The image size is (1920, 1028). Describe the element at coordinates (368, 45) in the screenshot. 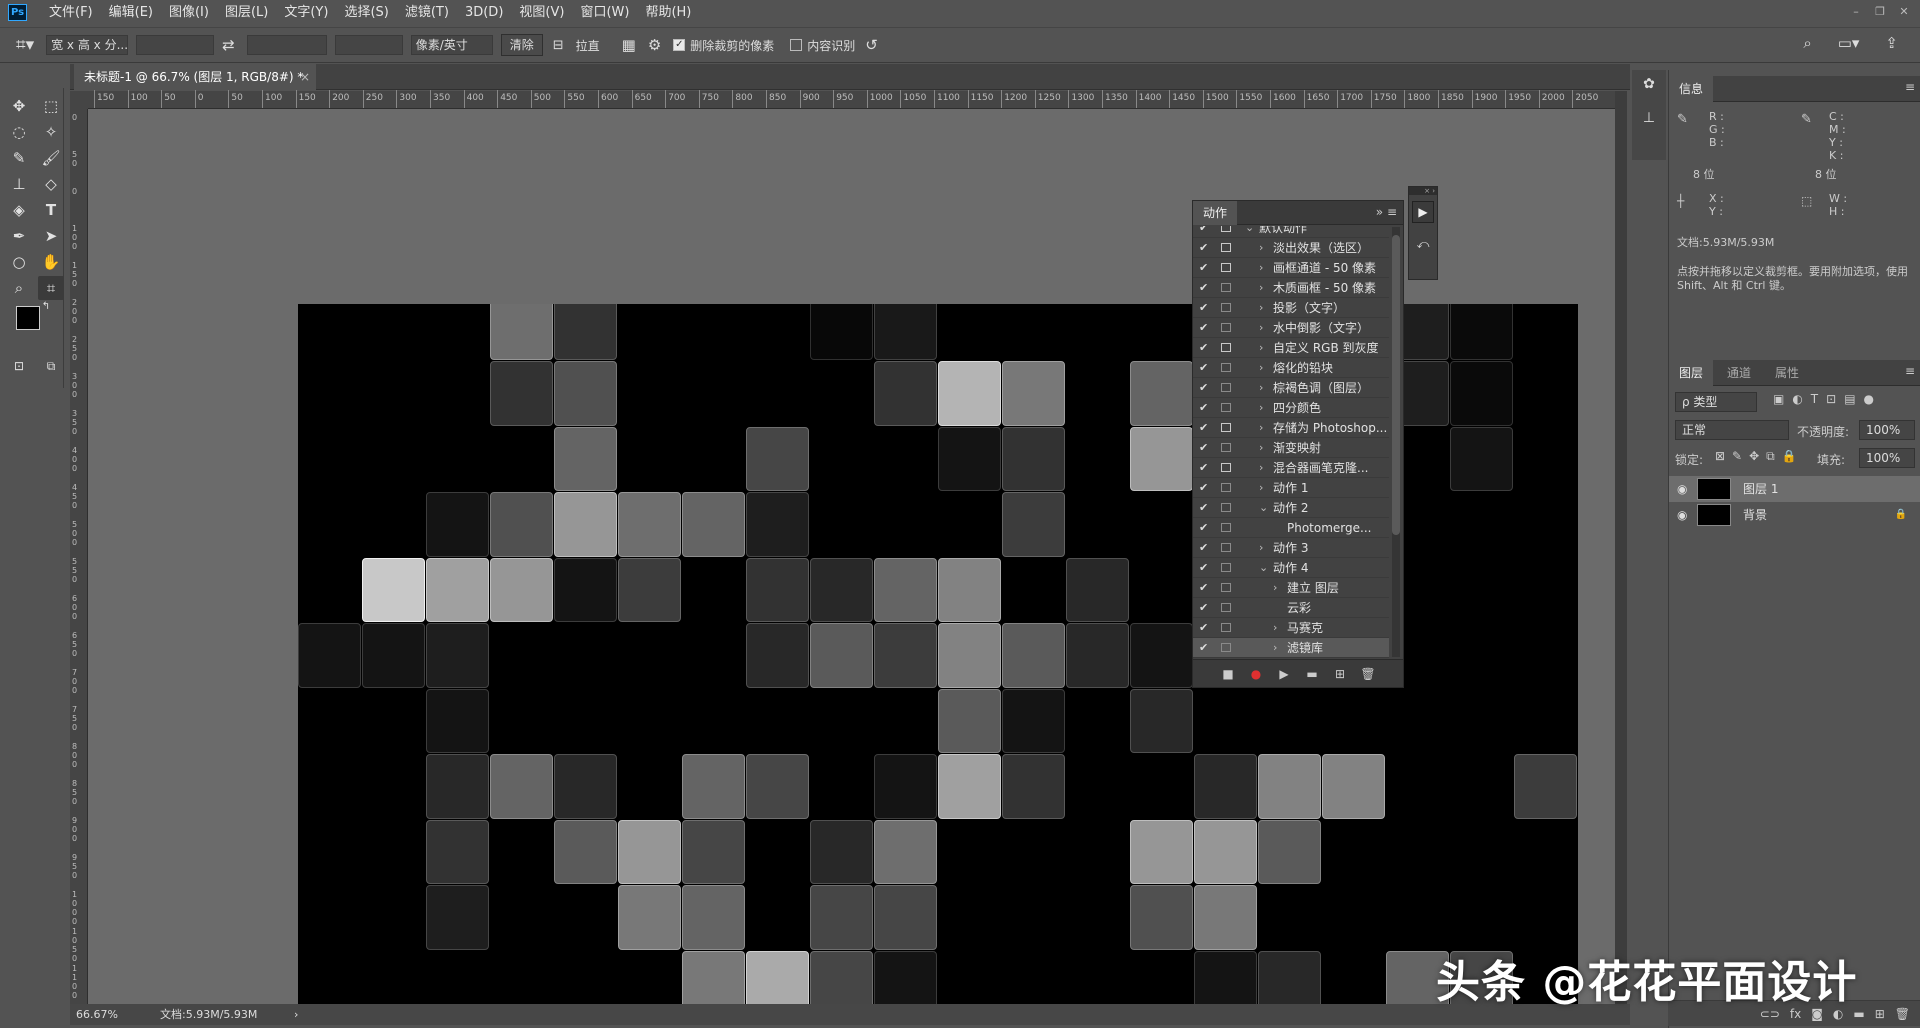

I see `resolution-input` at that location.